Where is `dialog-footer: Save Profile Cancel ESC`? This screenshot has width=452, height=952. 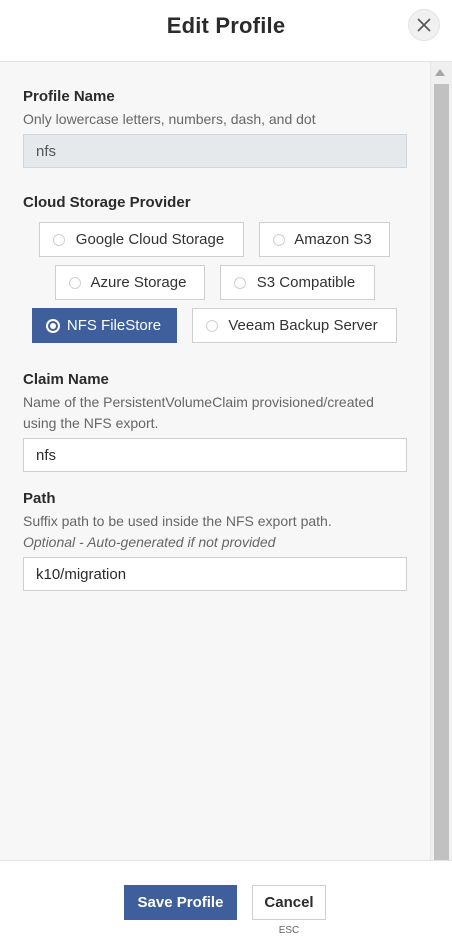
dialog-footer: Save Profile Cancel ESC is located at coordinates (226, 906).